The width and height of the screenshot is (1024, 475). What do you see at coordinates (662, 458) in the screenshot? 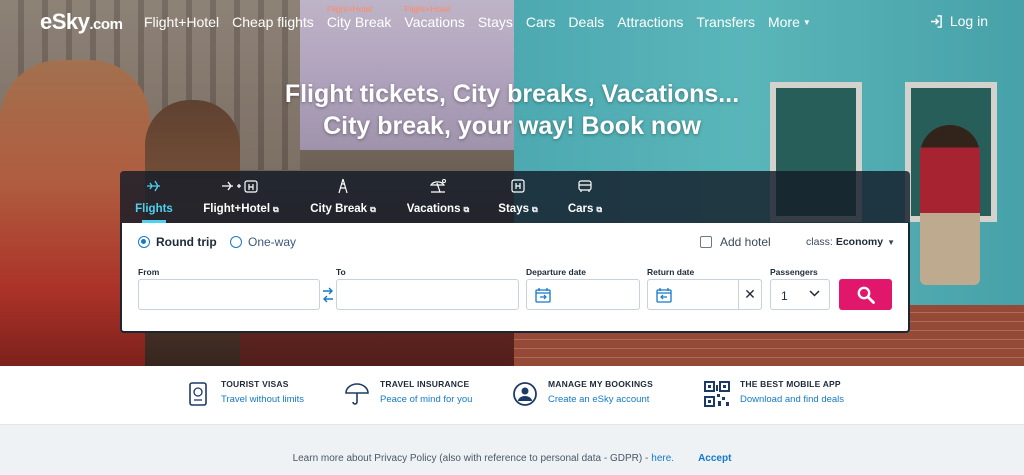
I see `privacy-policy-link: here.` at bounding box center [662, 458].